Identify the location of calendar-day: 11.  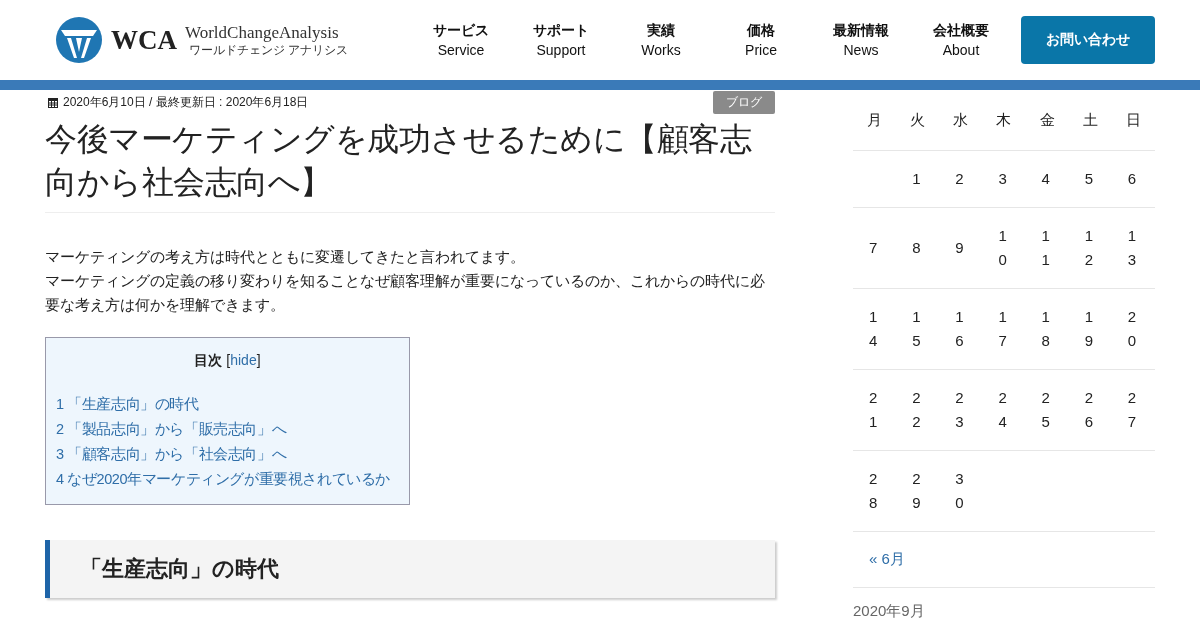
(1046, 248).